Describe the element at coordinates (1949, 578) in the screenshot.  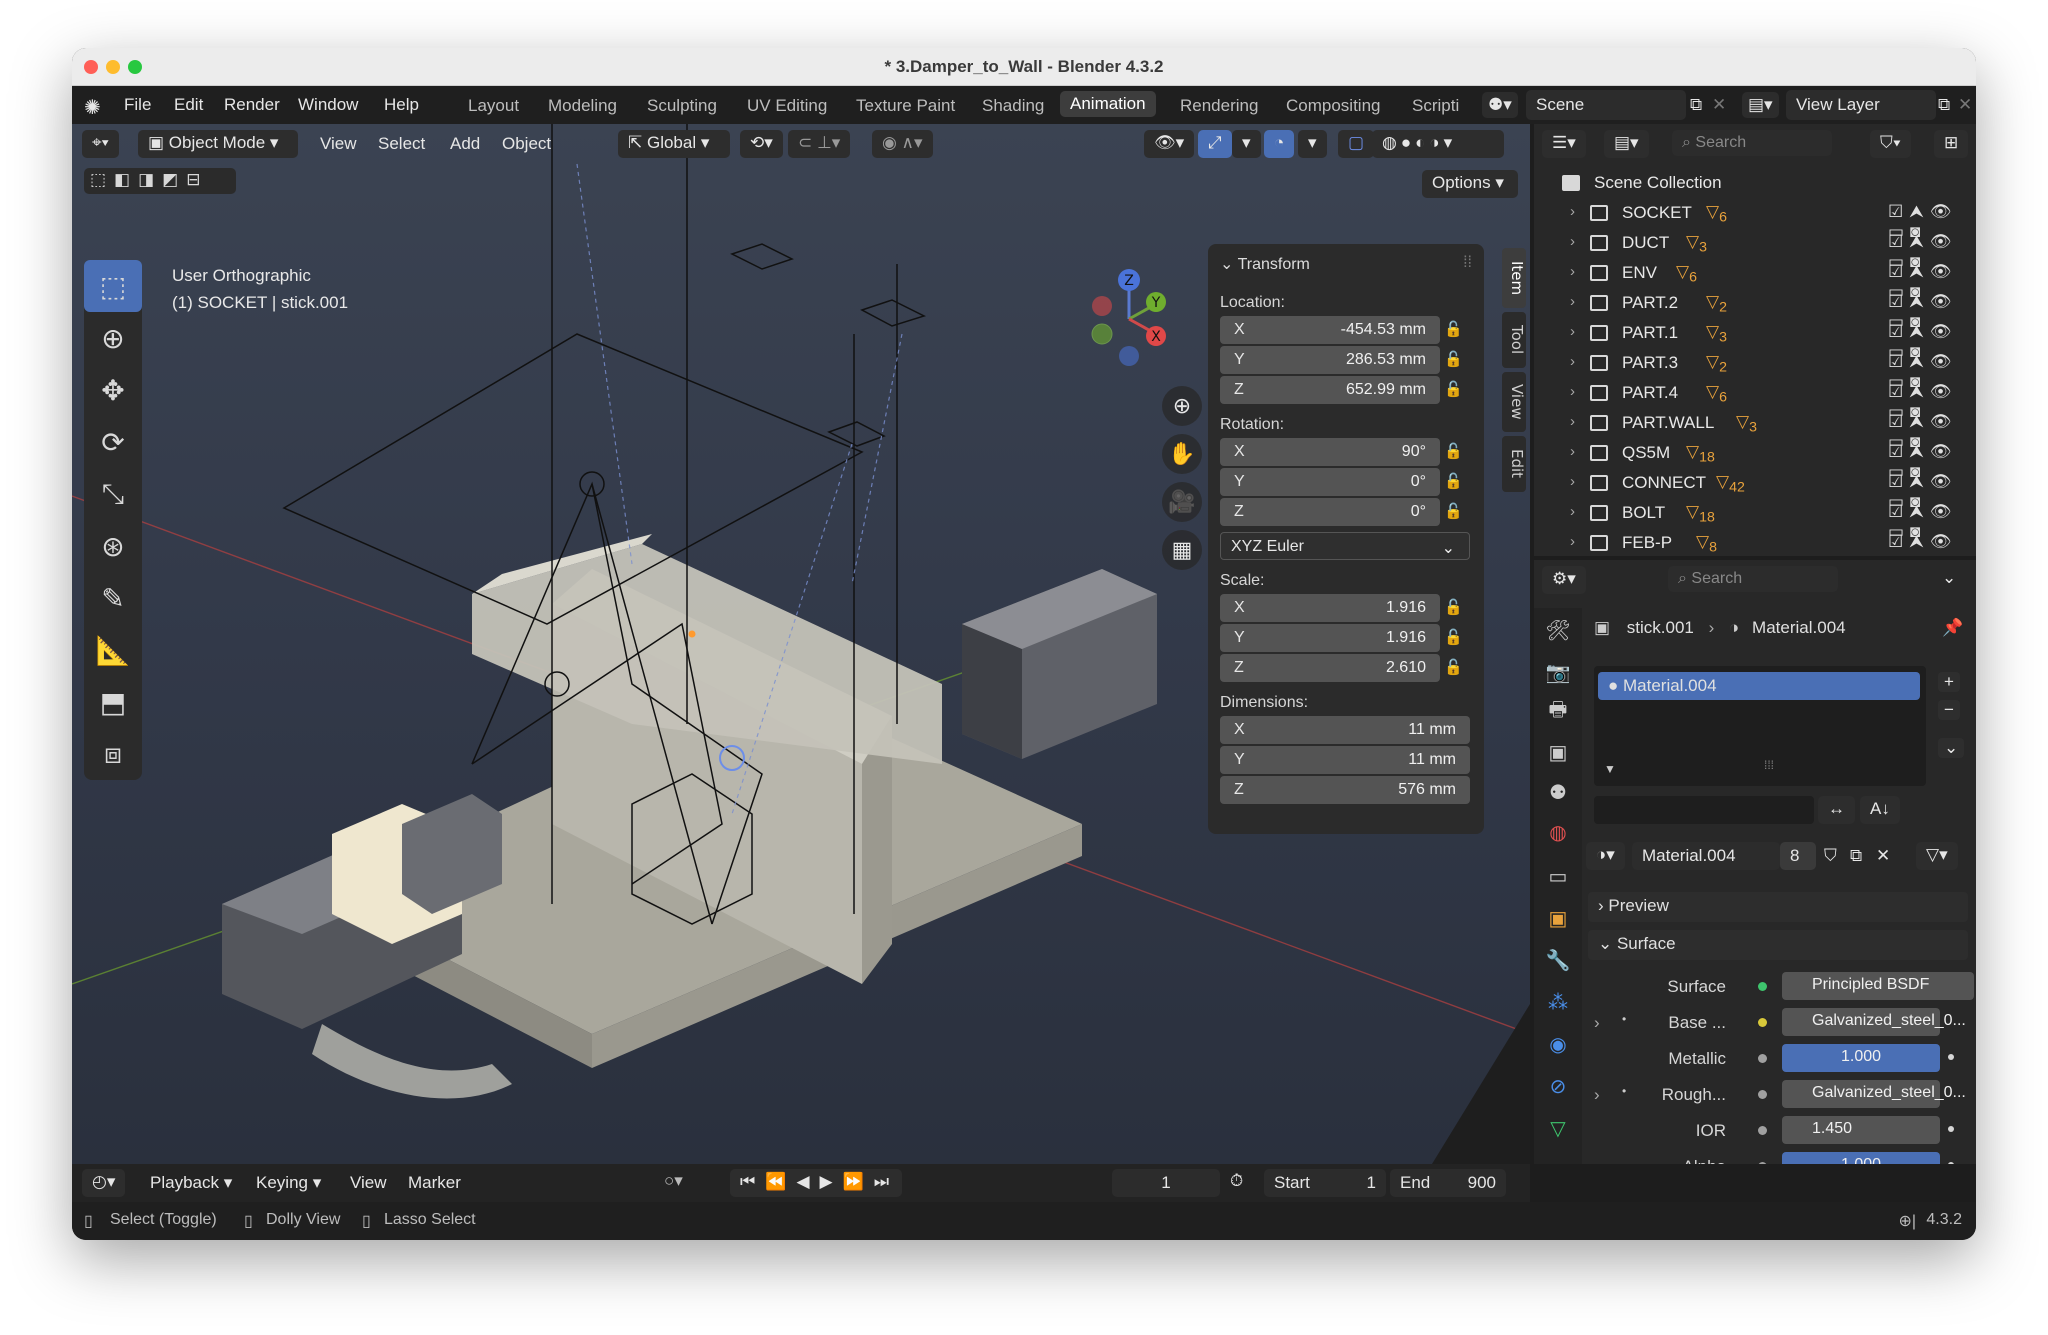
I see `chevron-down-icon: ⌄` at that location.